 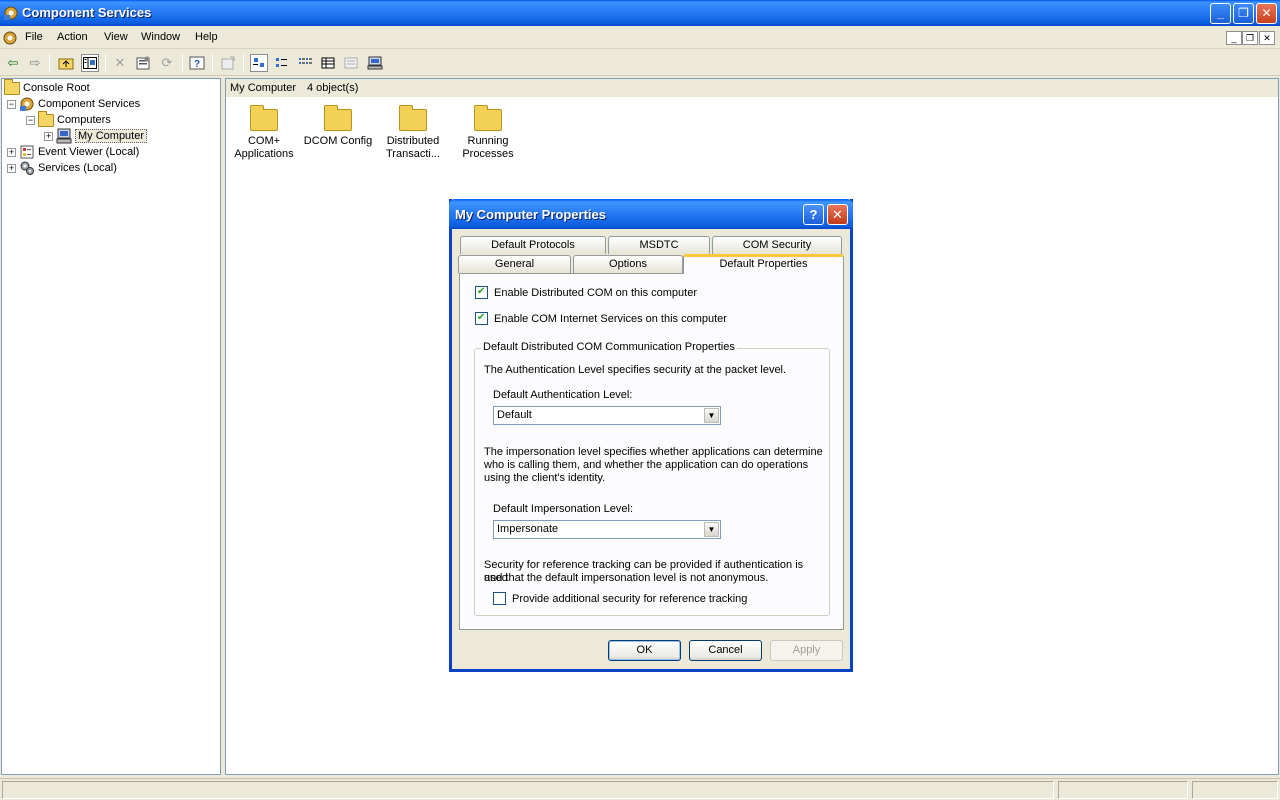 I want to click on tree-item-my-computer: + My Computer, so click(x=96, y=136).